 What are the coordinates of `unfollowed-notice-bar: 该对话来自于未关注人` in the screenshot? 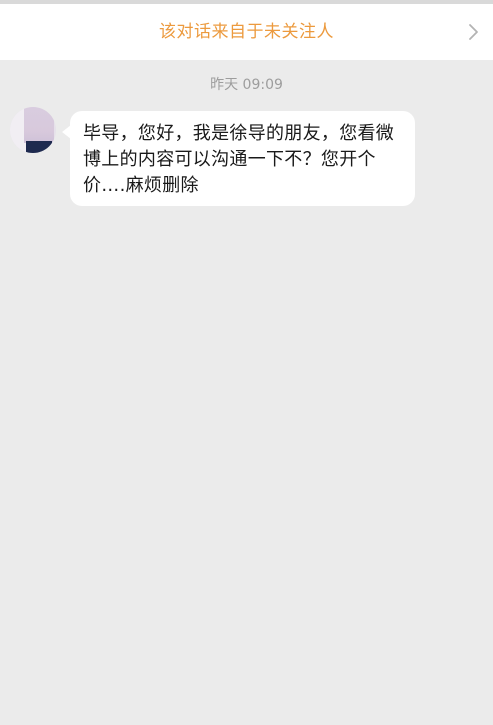 It's located at (246, 30).